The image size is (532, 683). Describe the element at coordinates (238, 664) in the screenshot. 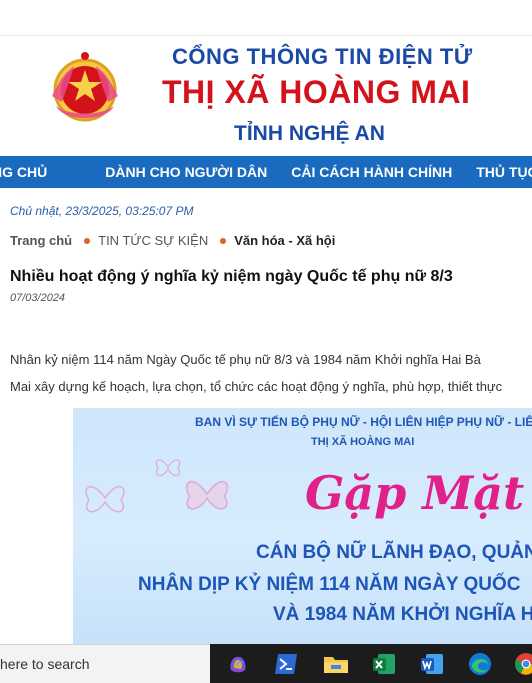

I see `copilot-icon` at that location.